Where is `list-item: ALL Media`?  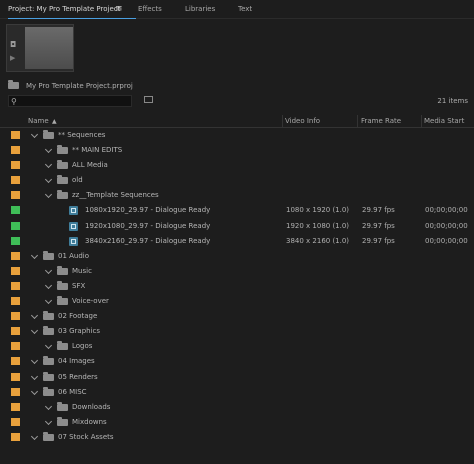
list-item: ALL Media is located at coordinates (237, 165).